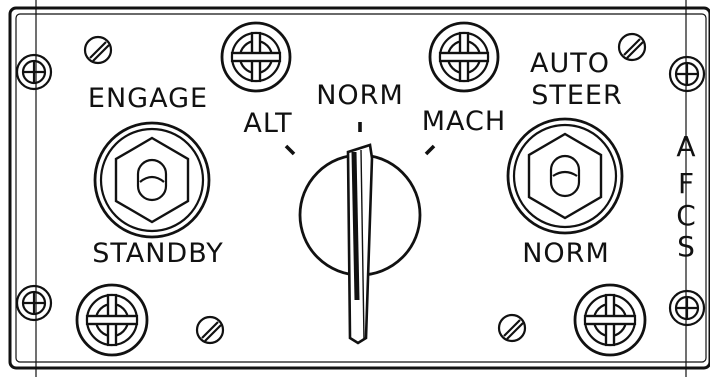  Describe the element at coordinates (464, 121) in the screenshot. I see `mach-position-label: MACH` at that location.